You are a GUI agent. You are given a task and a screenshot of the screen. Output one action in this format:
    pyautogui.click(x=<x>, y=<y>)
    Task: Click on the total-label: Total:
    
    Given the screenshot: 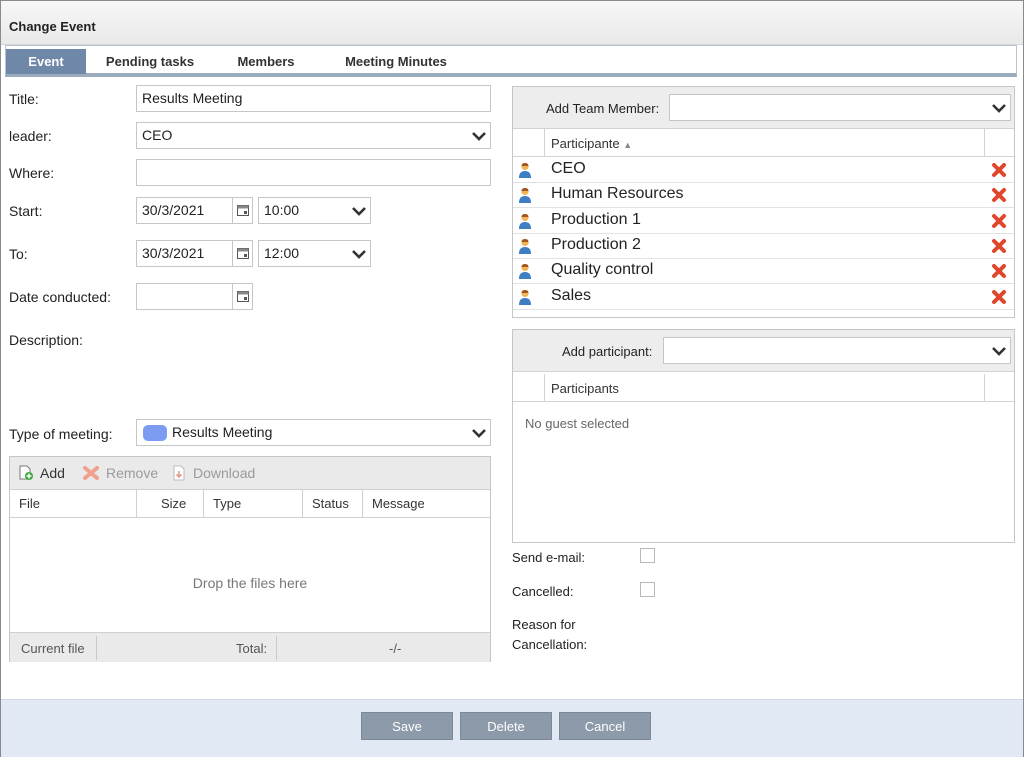 What is the action you would take?
    pyautogui.click(x=252, y=648)
    